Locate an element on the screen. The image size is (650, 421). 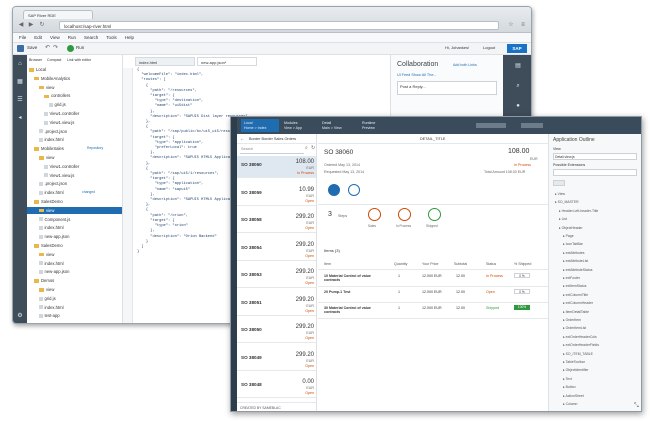
outline-node: ▸ Column is located at coordinates (570, 404).